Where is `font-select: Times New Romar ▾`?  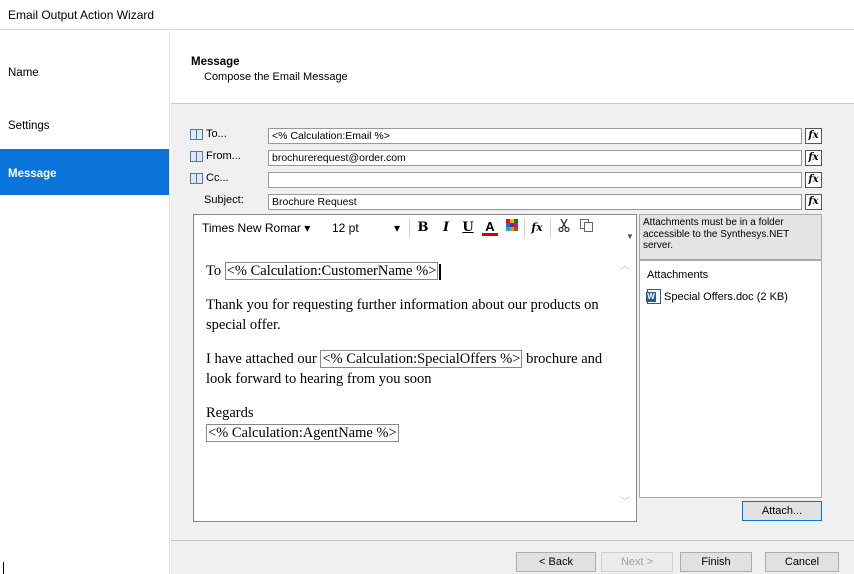
font-select: Times New Romar ▾ is located at coordinates (256, 228).